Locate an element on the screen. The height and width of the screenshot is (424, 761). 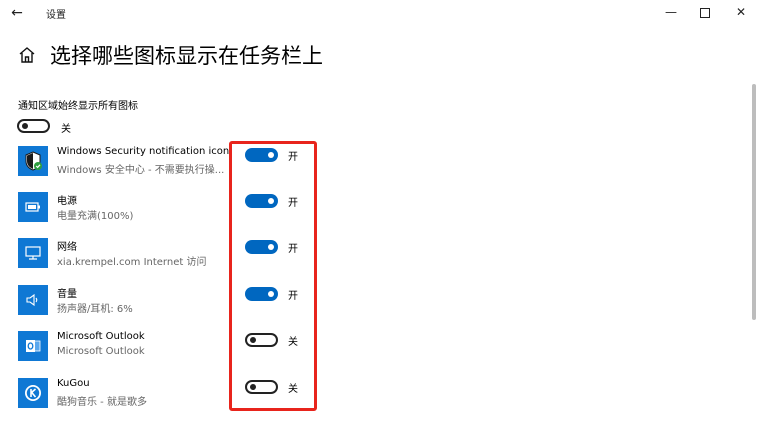
maximize-icon is located at coordinates (705, 12).